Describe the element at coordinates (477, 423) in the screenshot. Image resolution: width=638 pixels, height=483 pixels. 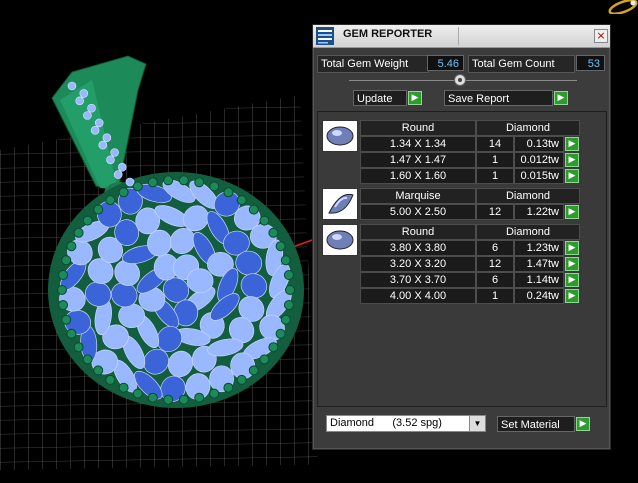
I see `chevron-down-icon: ▼` at that location.